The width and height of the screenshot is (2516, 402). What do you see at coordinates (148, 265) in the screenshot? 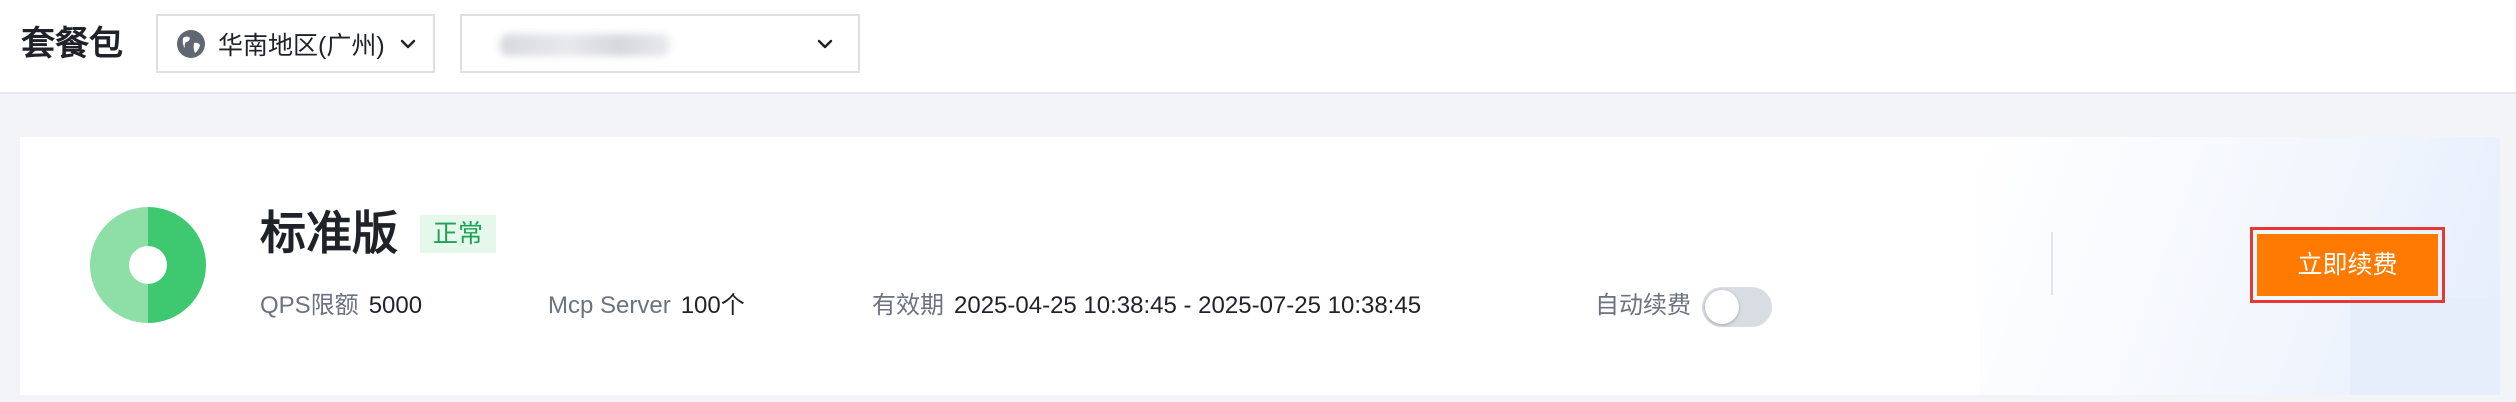
I see `donut-chart-icon` at bounding box center [148, 265].